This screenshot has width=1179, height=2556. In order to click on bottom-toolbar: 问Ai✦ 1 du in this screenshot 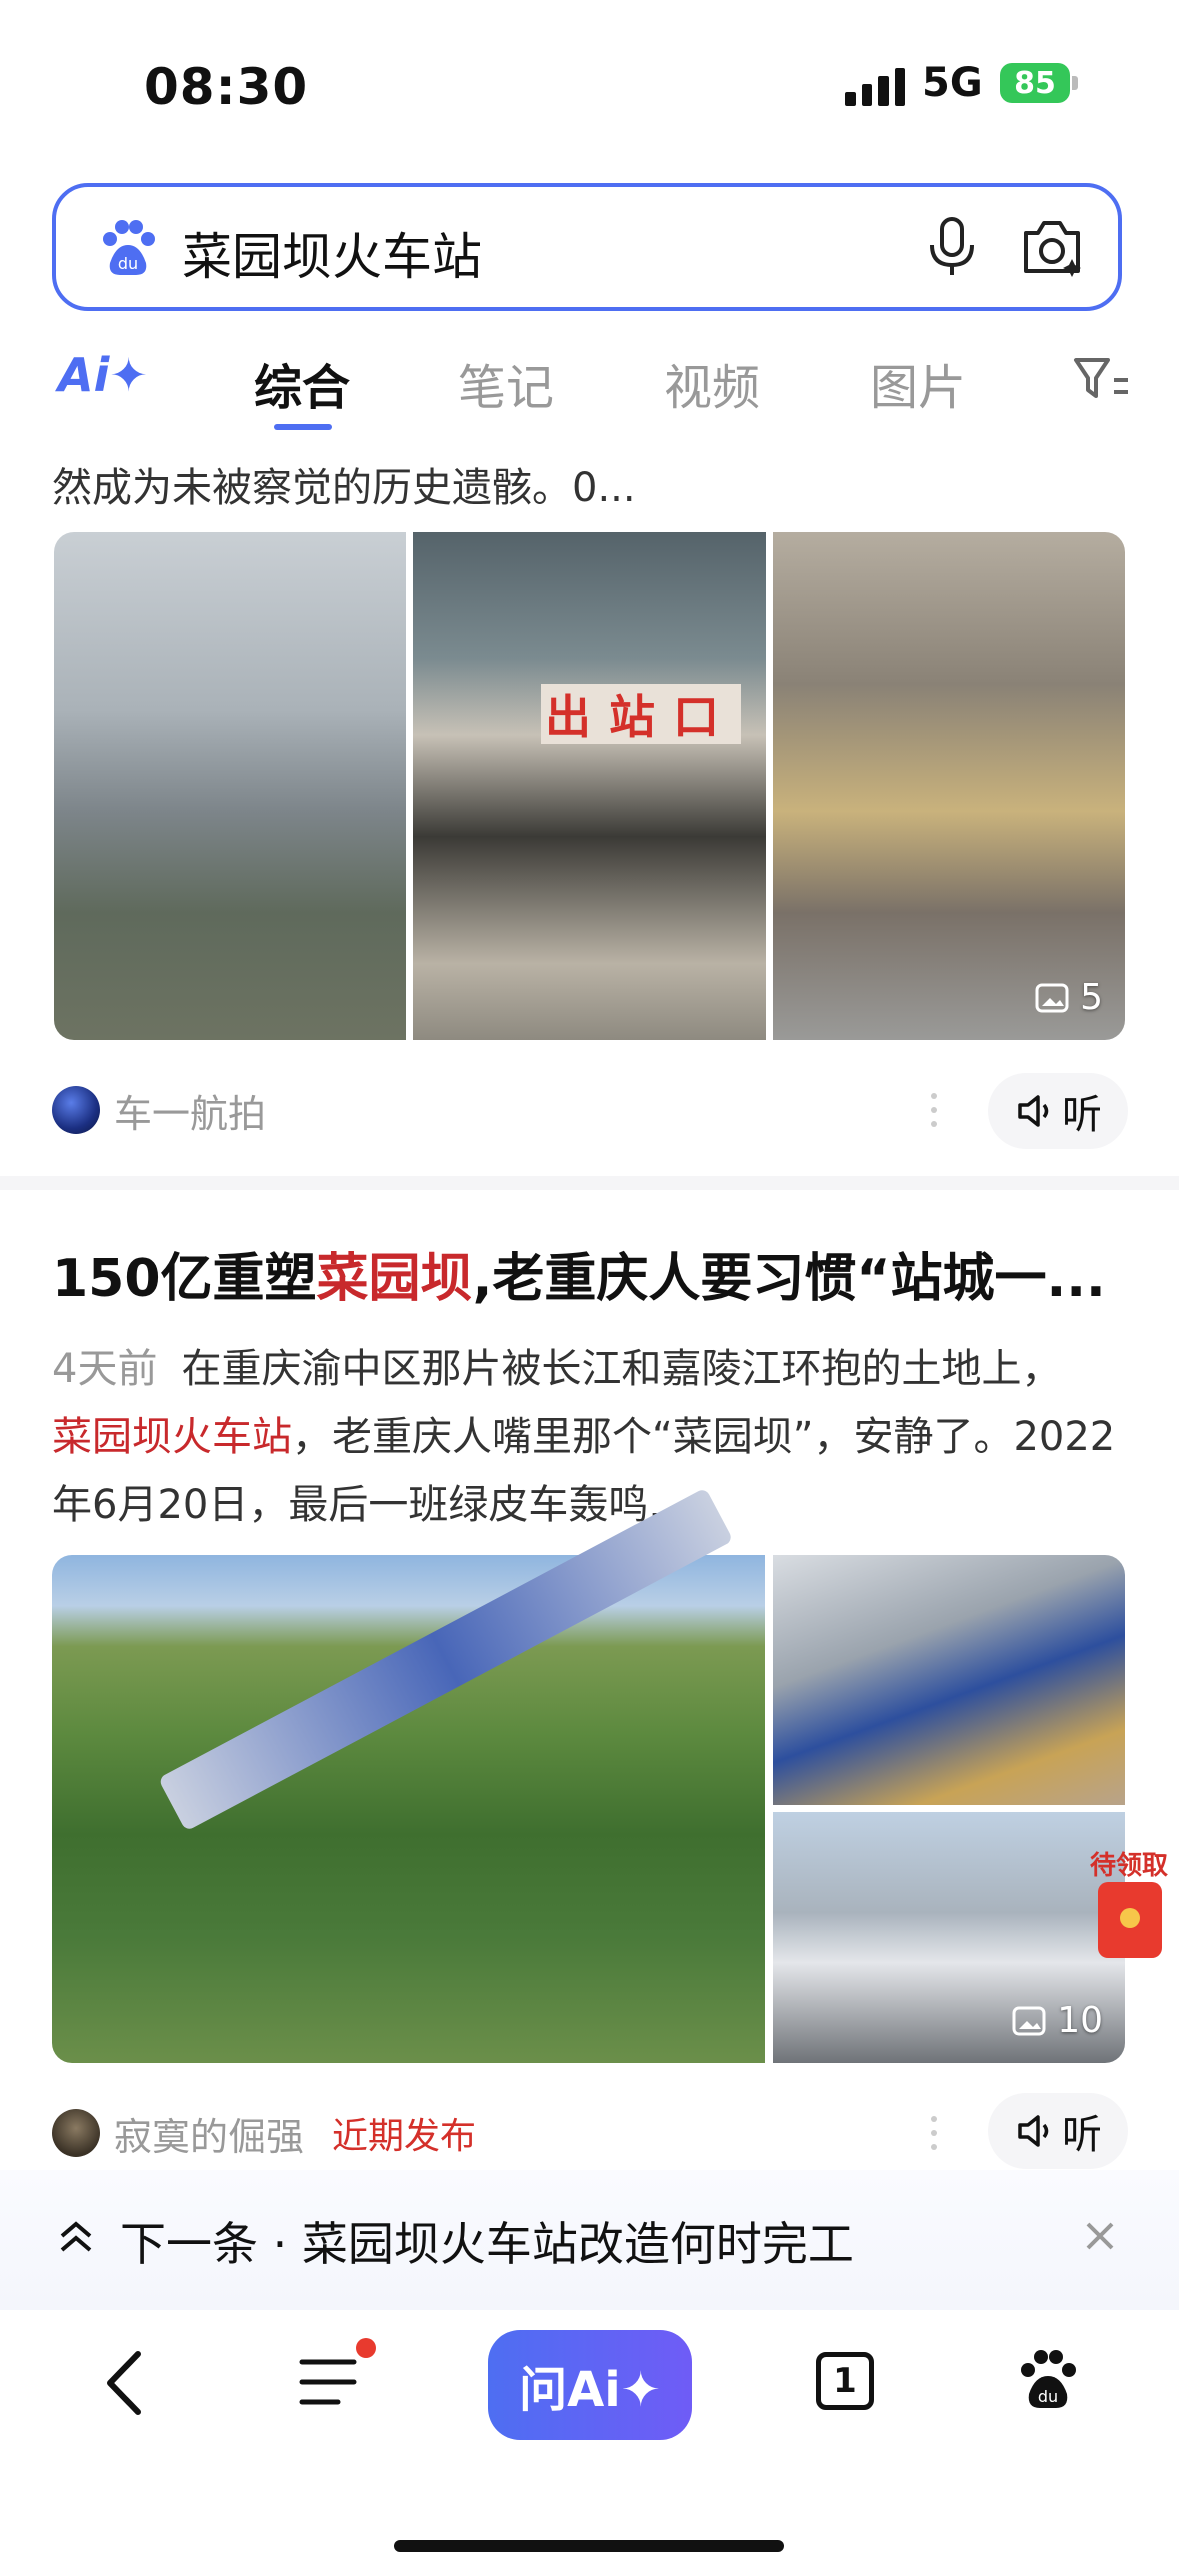, I will do `click(589, 2433)`.